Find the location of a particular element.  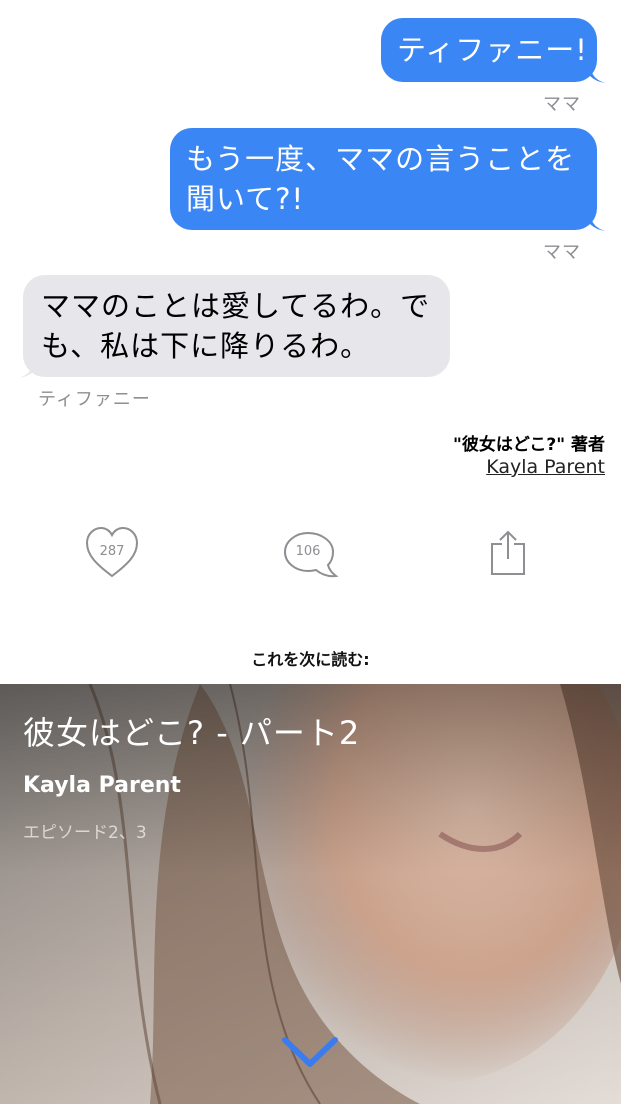

story-credit-title: "彼女はどこ?" 著者 is located at coordinates (529, 445).